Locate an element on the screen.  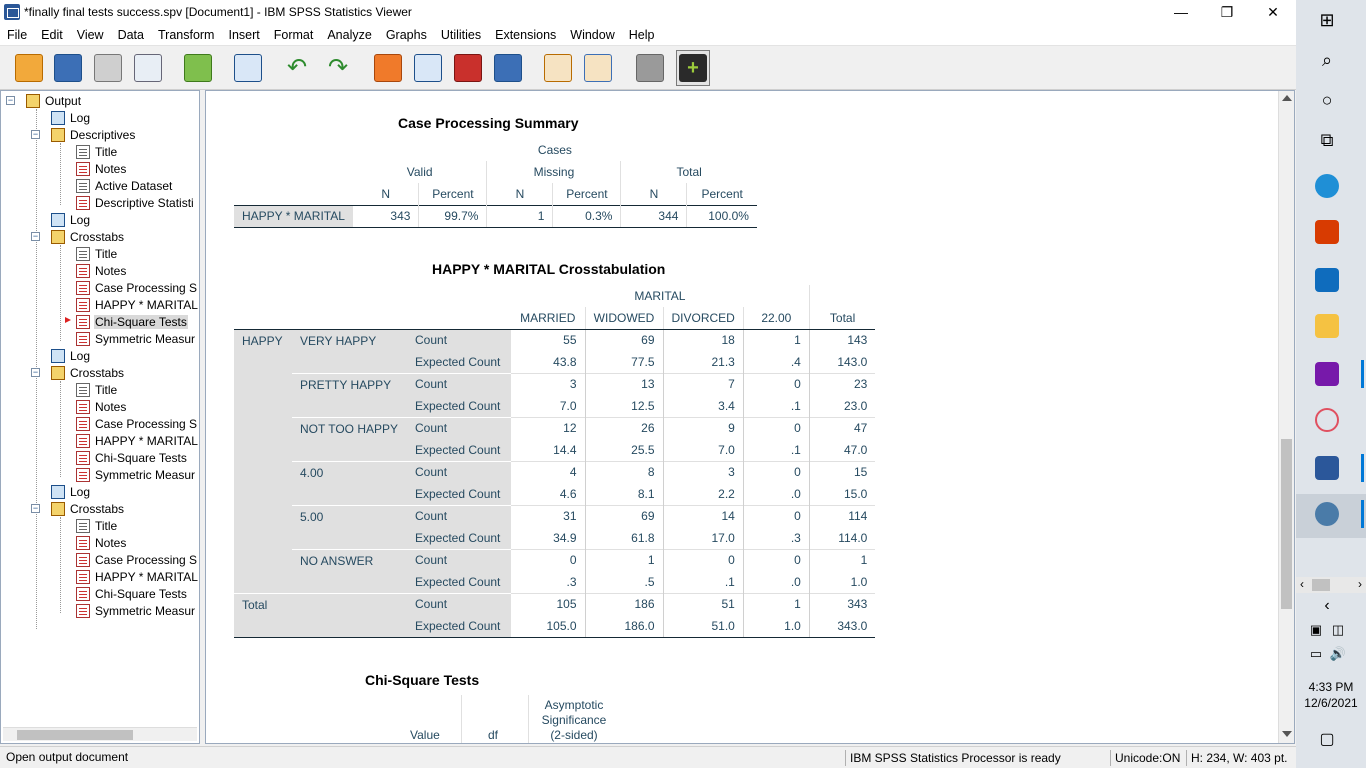
menu-data: Data is located at coordinates (131, 35).